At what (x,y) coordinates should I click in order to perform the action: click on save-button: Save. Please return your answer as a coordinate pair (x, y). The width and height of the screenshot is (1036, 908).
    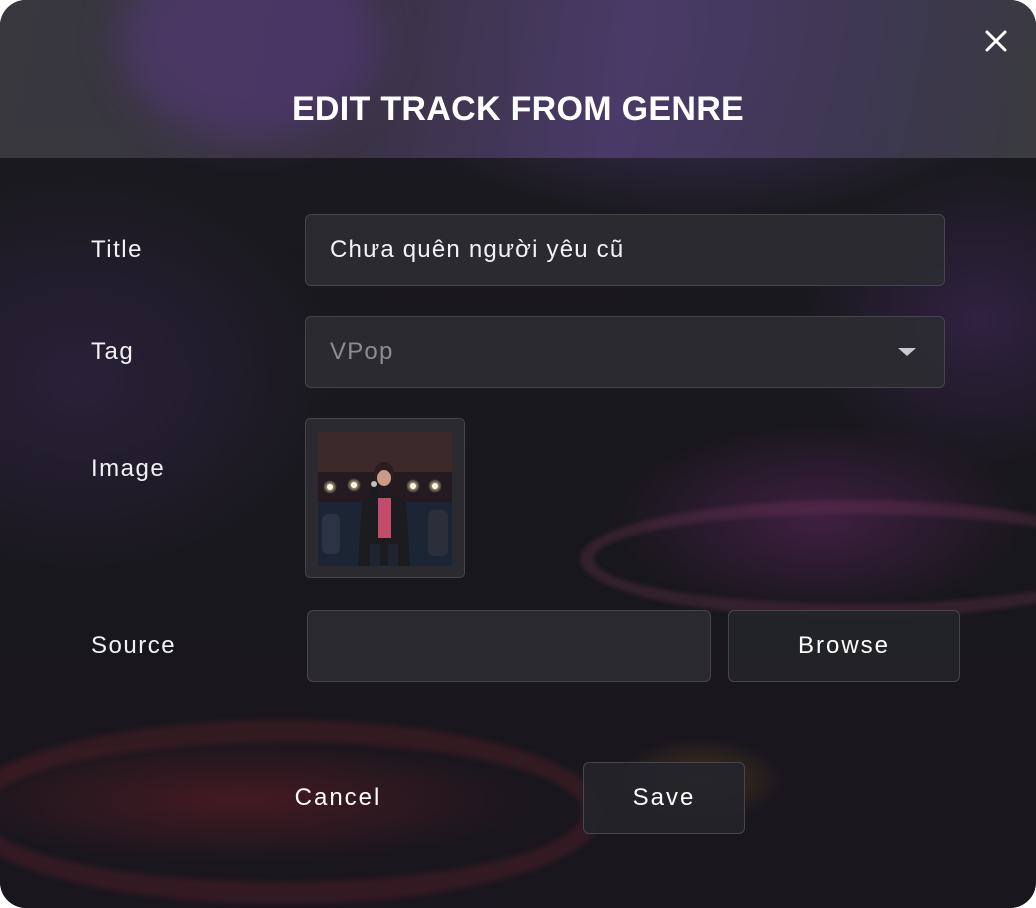
    Looking at the image, I should click on (664, 798).